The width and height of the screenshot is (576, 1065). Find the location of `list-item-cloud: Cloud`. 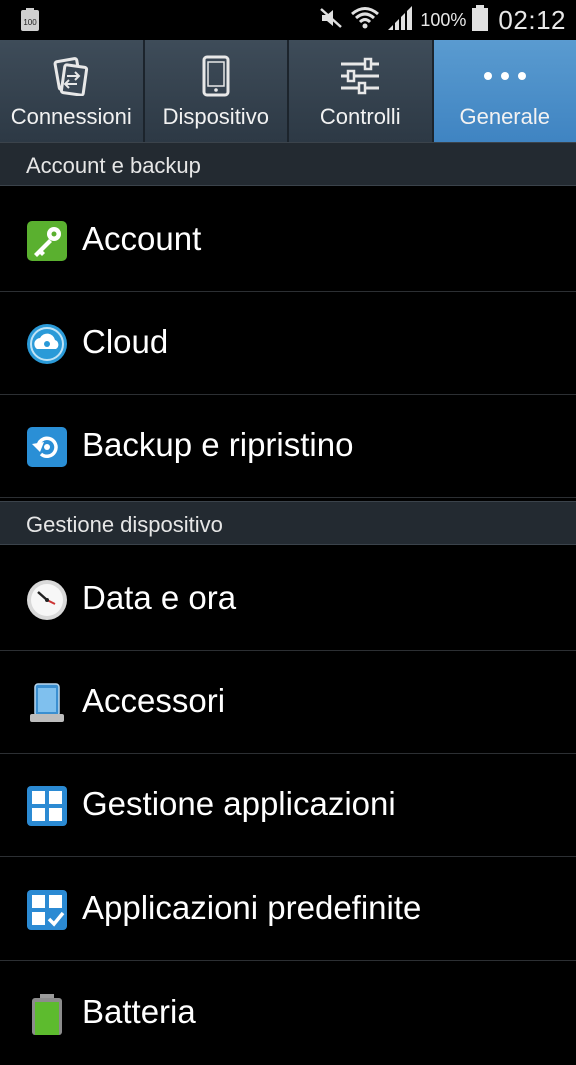

list-item-cloud: Cloud is located at coordinates (288, 343).